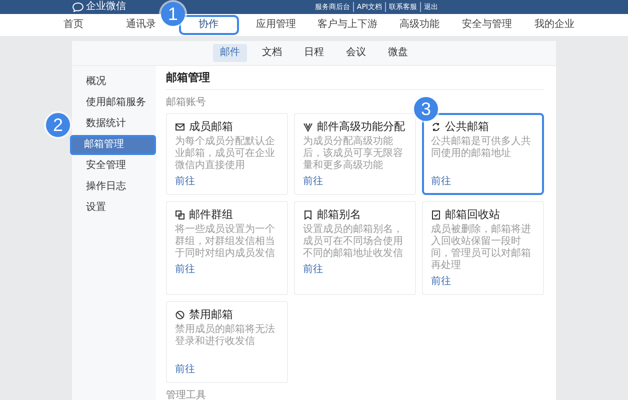 The width and height of the screenshot is (628, 400). I want to click on feature-card: 禁用邮箱 禁用成员的邮箱将无法登录和进行收发信 前往, so click(227, 342).